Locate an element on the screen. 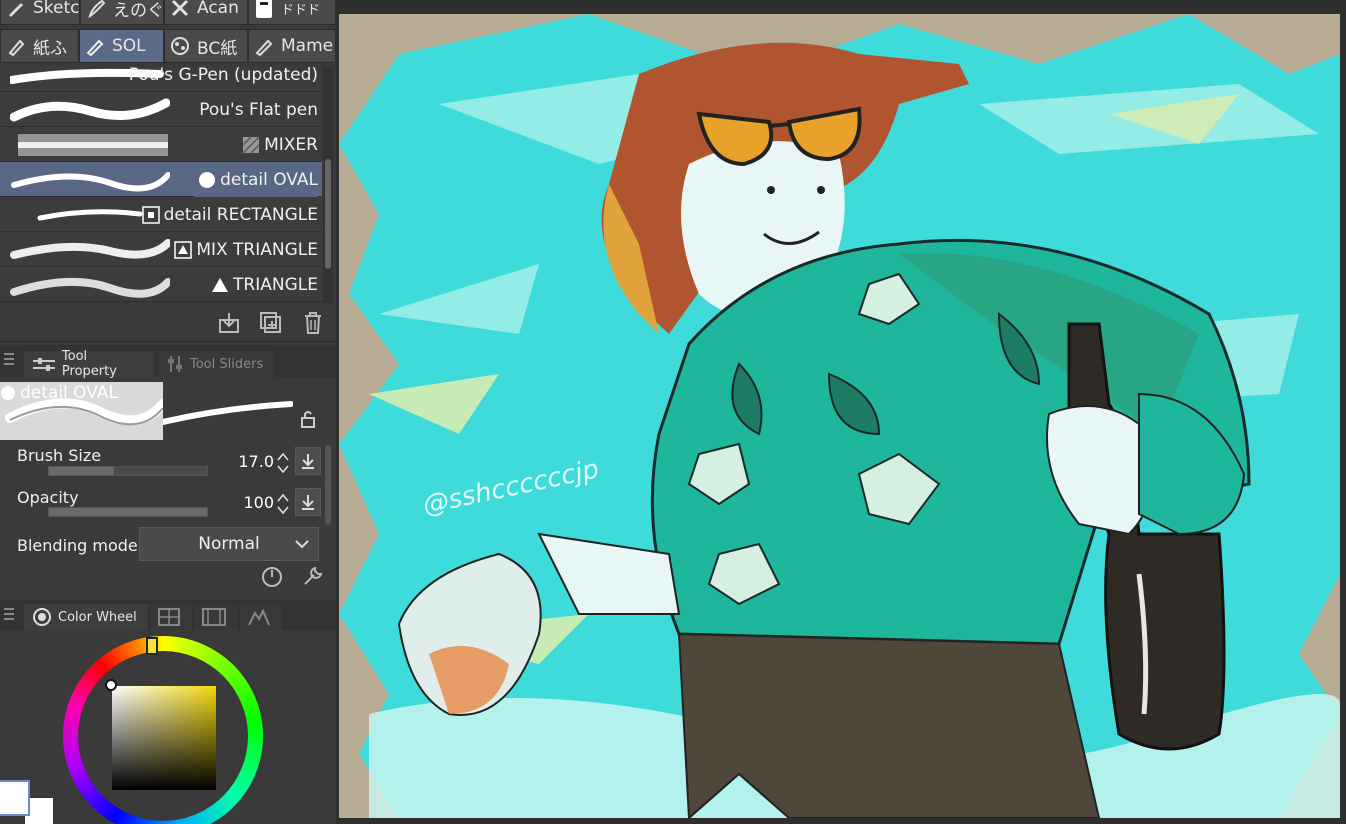  blending-mode-select: Normal is located at coordinates (229, 544).